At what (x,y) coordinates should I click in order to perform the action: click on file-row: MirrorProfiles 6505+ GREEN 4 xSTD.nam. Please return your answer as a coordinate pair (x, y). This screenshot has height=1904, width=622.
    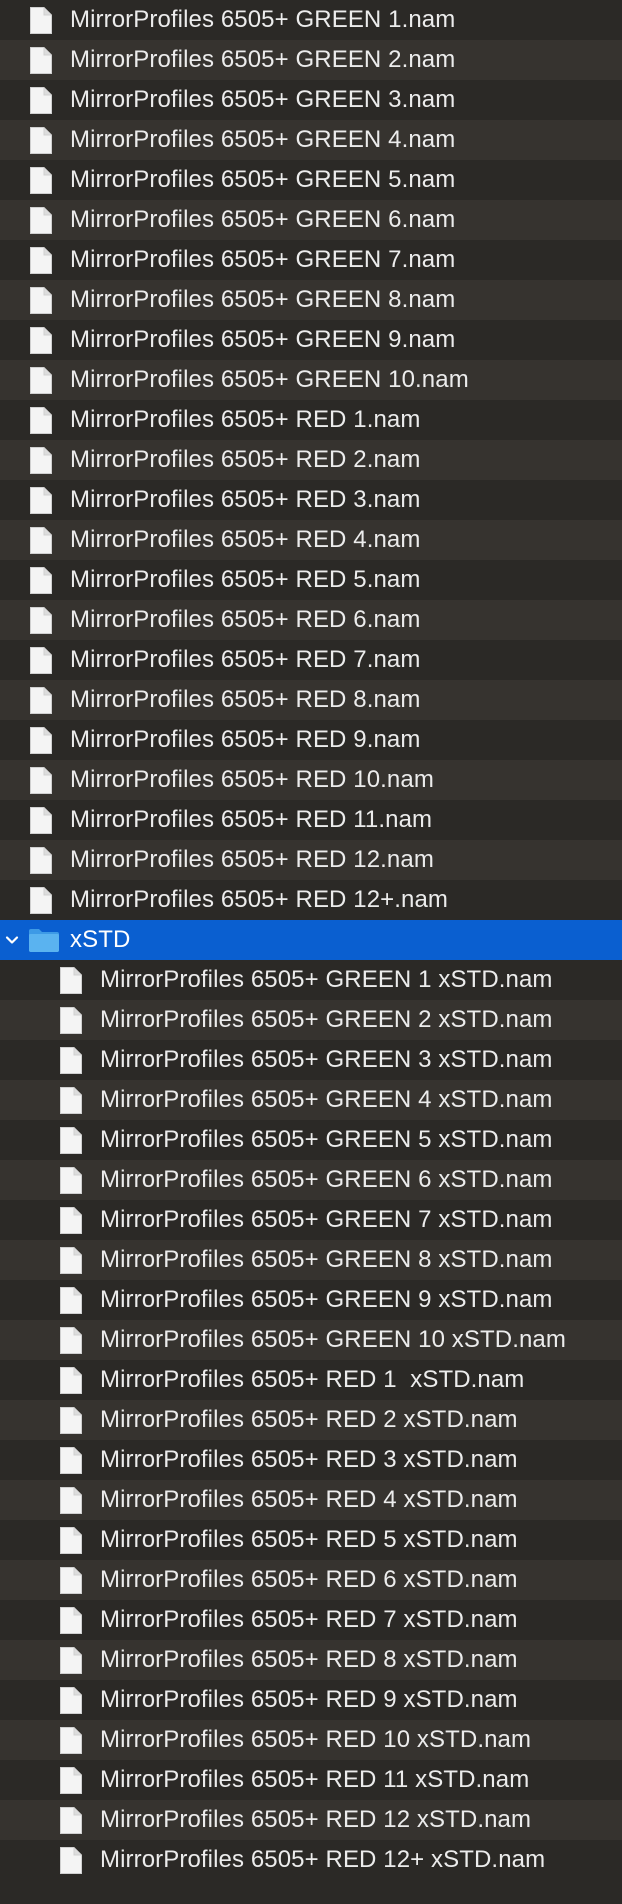
    Looking at the image, I should click on (311, 1100).